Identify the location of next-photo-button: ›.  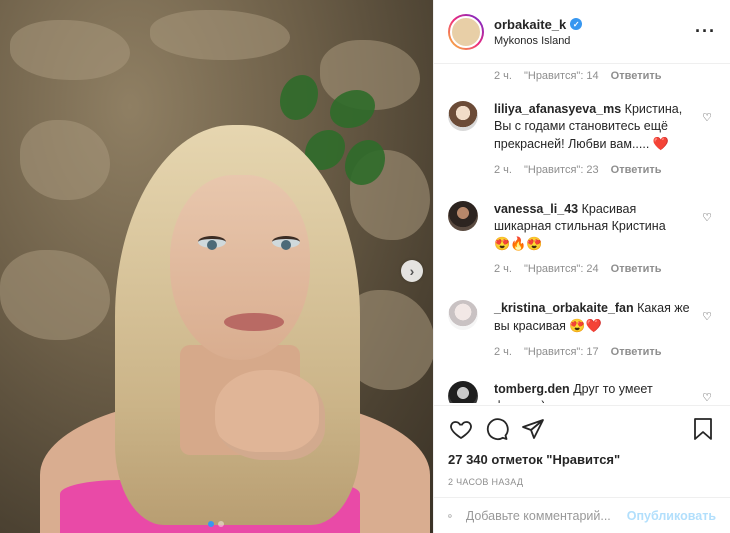
(412, 271).